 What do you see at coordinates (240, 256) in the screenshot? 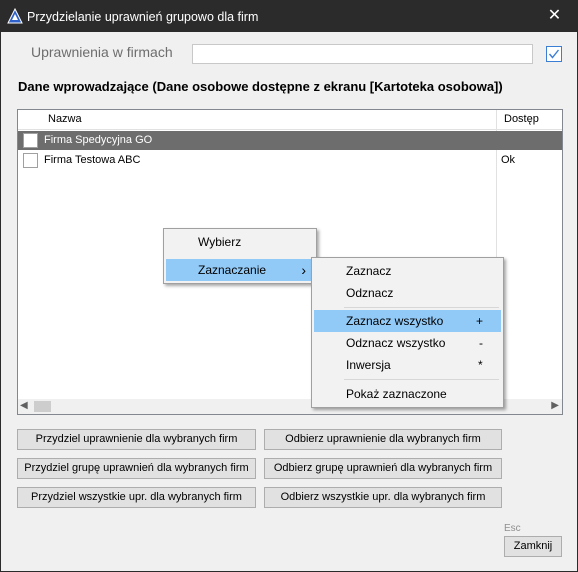
I see `context-menu: Wybierz Zaznaczanie ›` at bounding box center [240, 256].